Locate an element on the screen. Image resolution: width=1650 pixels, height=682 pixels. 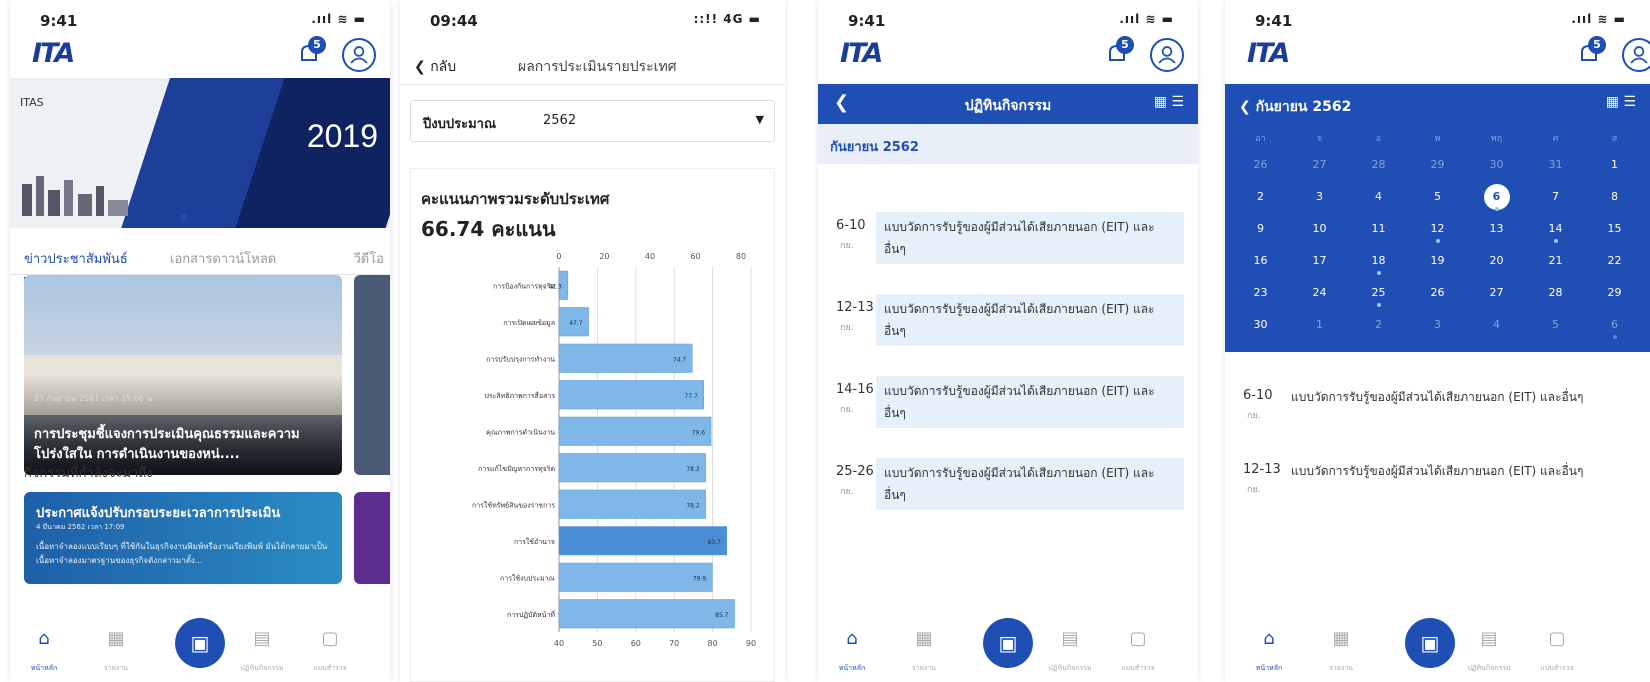
month-header: กันยายน 2562 is located at coordinates (1008, 144).